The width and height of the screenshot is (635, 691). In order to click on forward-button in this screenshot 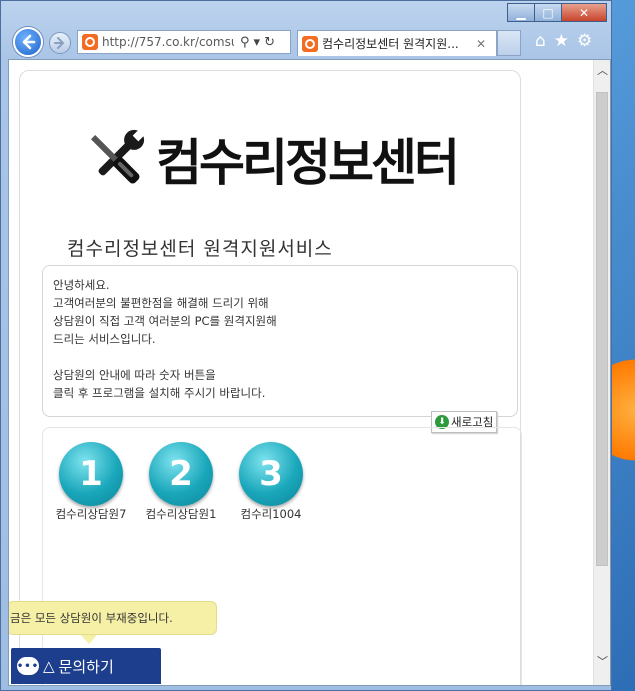, I will do `click(60, 43)`.